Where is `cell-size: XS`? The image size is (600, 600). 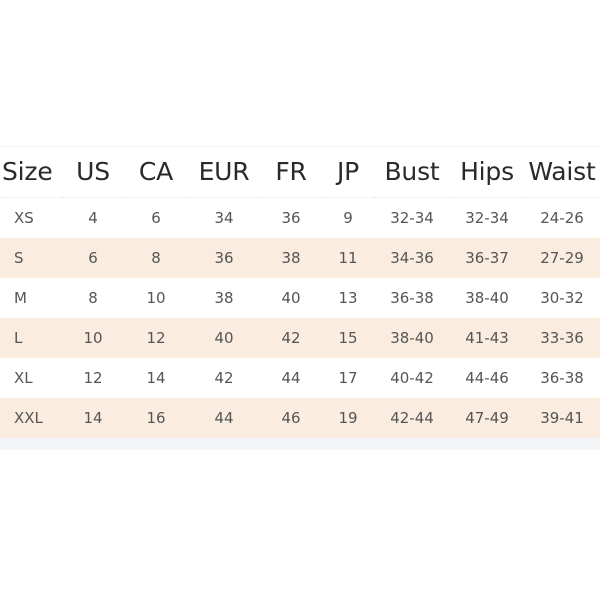 cell-size: XS is located at coordinates (31, 217).